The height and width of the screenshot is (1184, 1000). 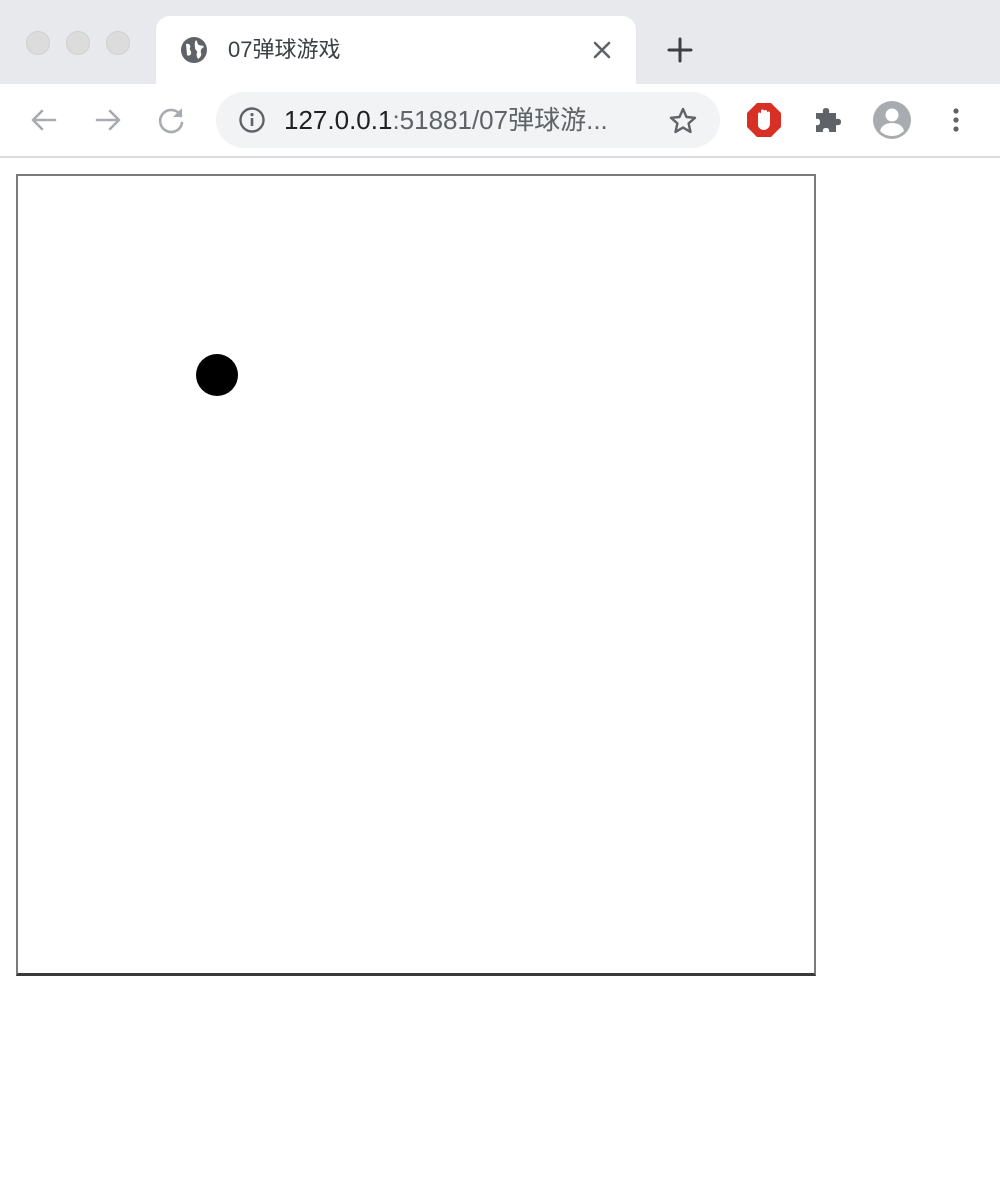 I want to click on puzzle-icon, so click(x=828, y=120).